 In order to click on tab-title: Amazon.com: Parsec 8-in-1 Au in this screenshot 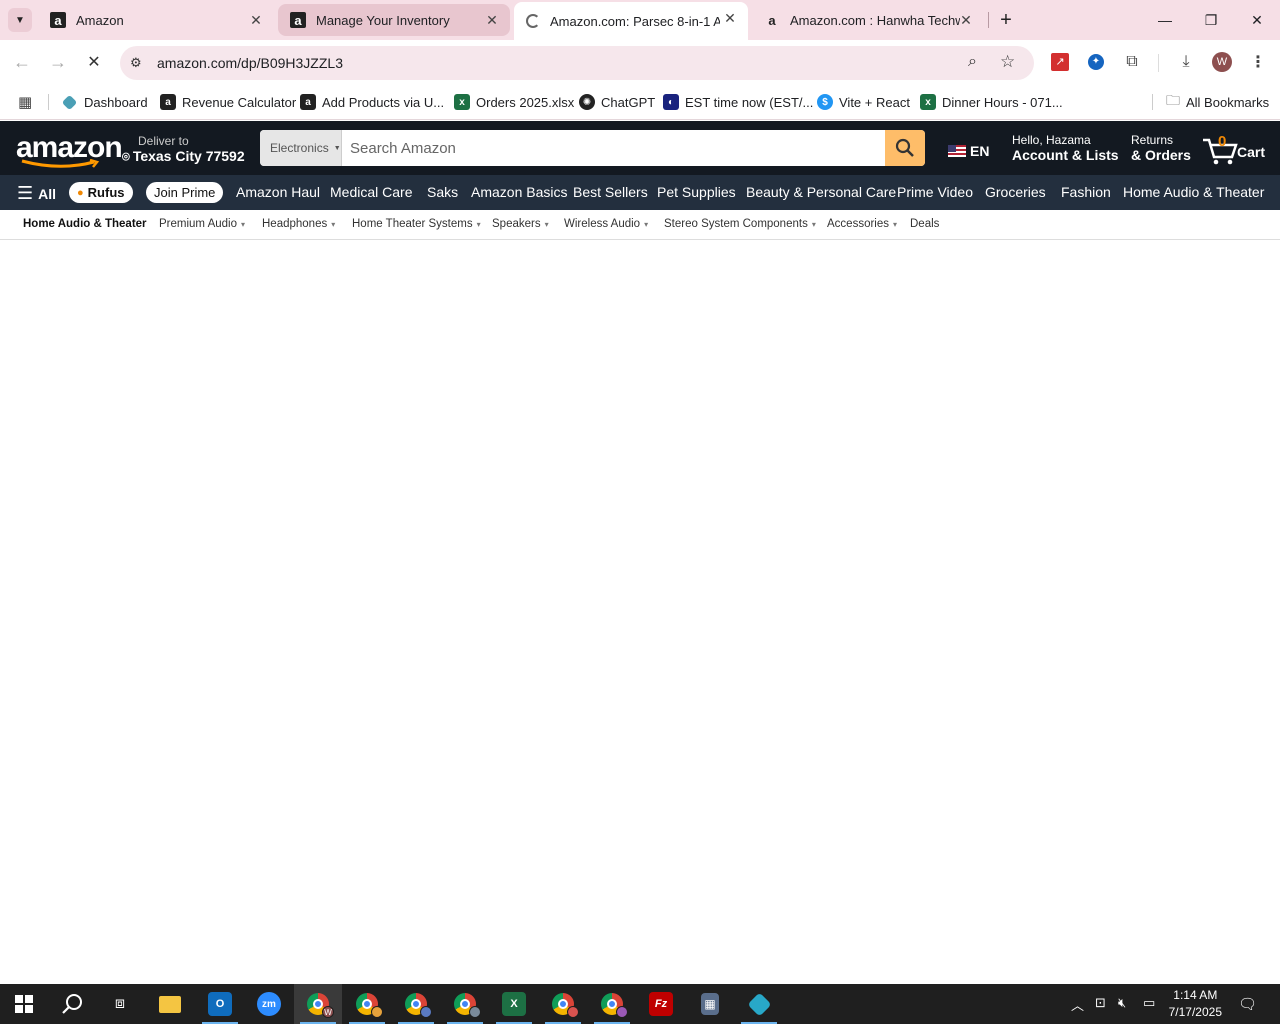, I will do `click(635, 21)`.